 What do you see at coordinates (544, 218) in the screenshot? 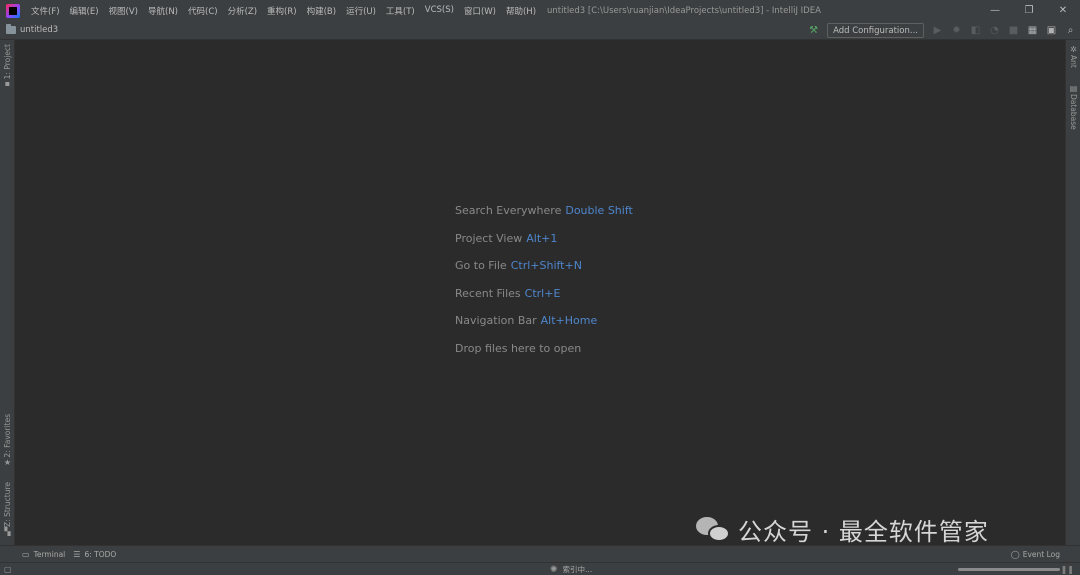
I see `hint-search-everywhere: Search Everywhere Double Shift` at bounding box center [544, 218].